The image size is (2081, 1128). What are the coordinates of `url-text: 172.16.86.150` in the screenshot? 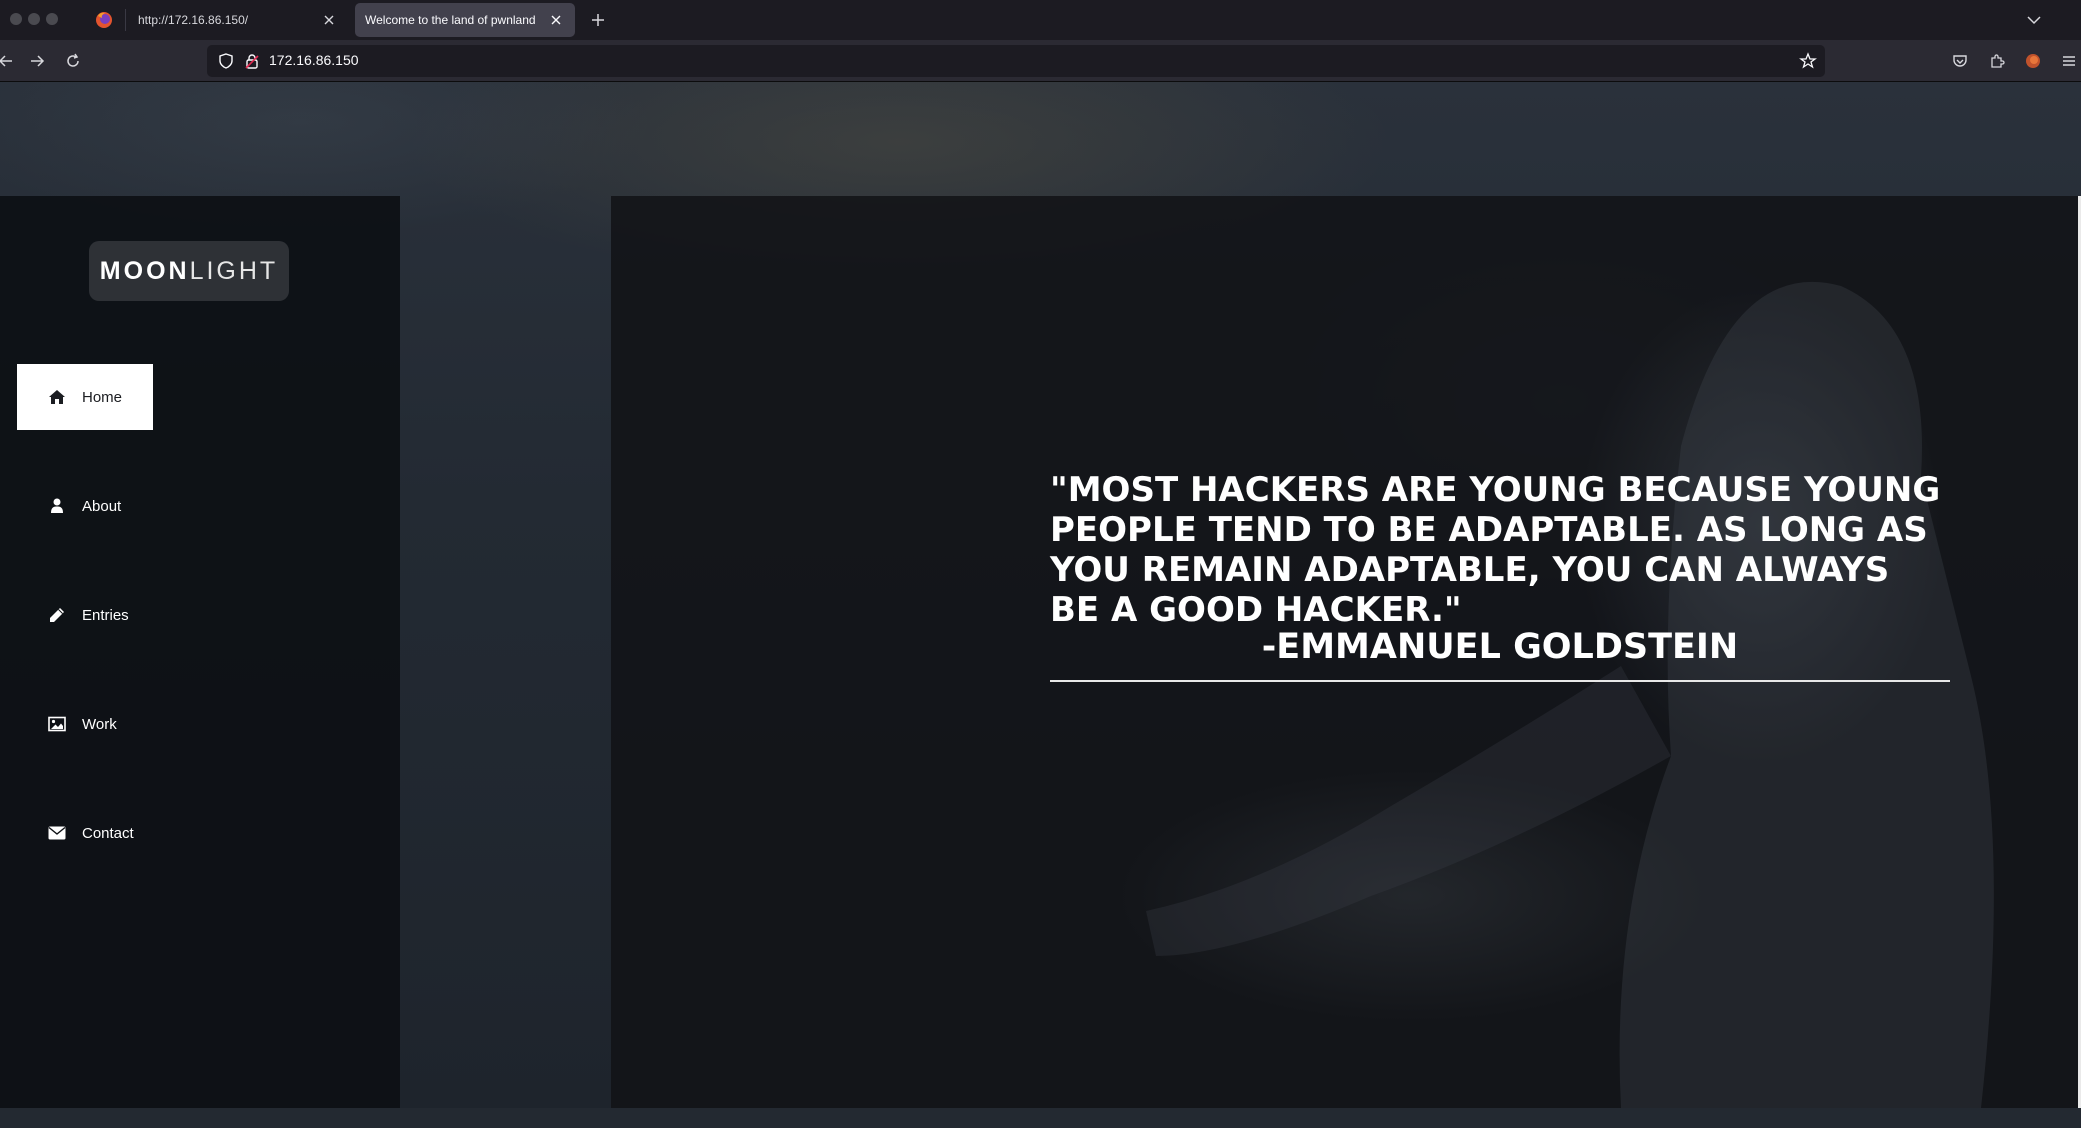 It's located at (314, 60).